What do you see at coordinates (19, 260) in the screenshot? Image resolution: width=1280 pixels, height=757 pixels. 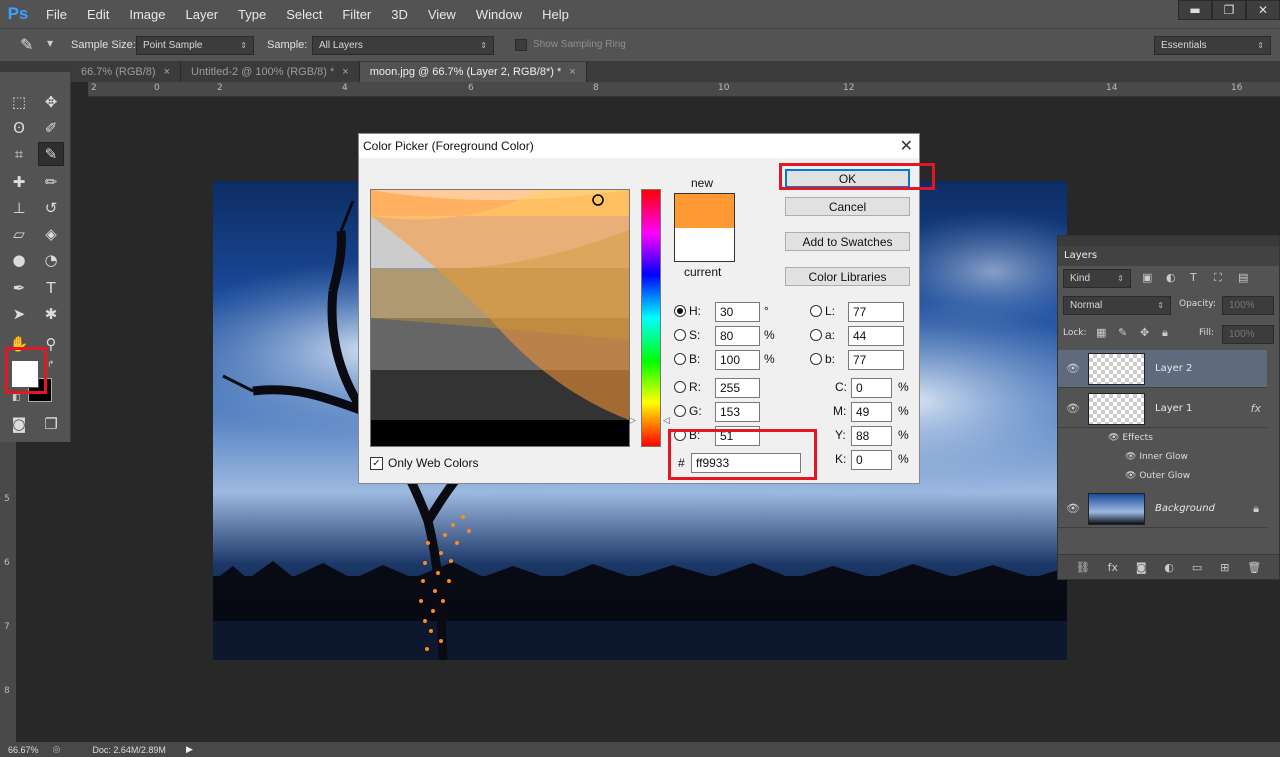 I see `blur-tool-icon: ●` at bounding box center [19, 260].